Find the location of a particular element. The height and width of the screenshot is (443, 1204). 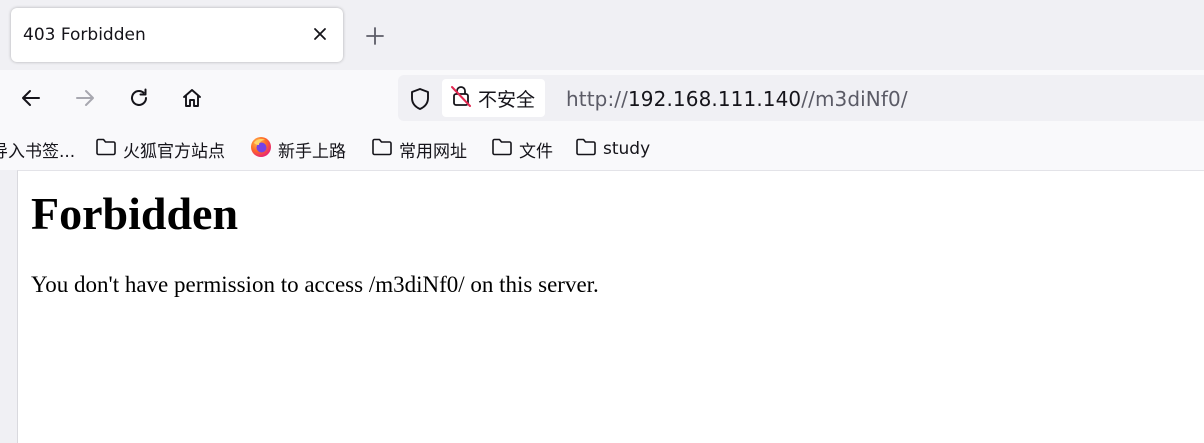

url-path: //m3diNf0/ is located at coordinates (854, 99).